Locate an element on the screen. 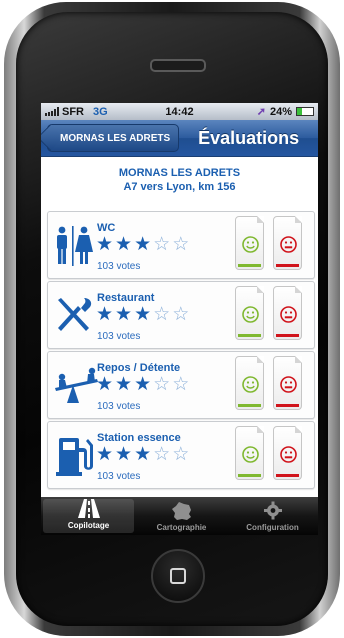 The image size is (344, 638). back-button-label: MORNAS LES ADRETS is located at coordinates (115, 138).